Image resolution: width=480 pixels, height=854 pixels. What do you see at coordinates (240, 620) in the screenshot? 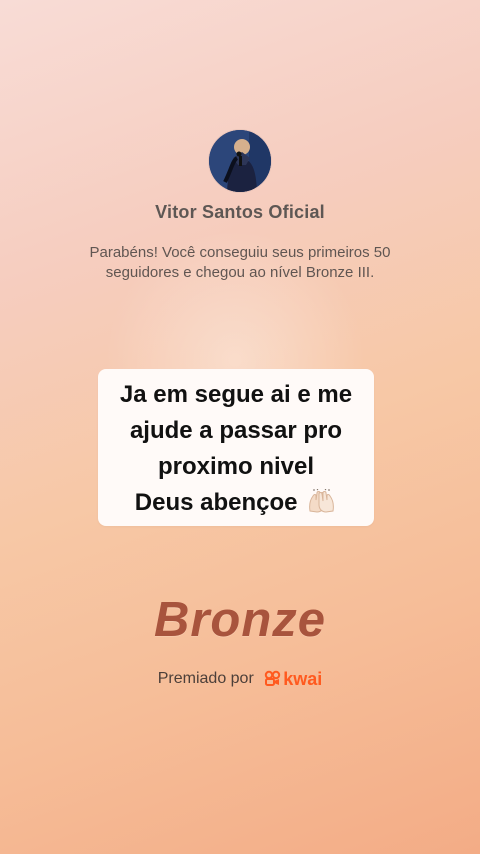
I see `bronze-badge: Bronze` at bounding box center [240, 620].